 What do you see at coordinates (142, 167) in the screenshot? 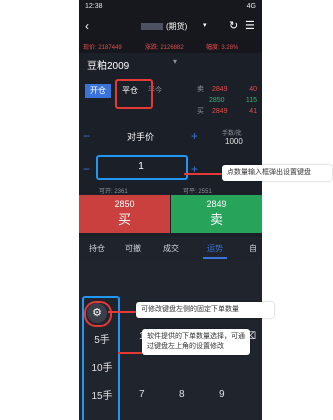
I see `highlight-quantity-input` at bounding box center [142, 167].